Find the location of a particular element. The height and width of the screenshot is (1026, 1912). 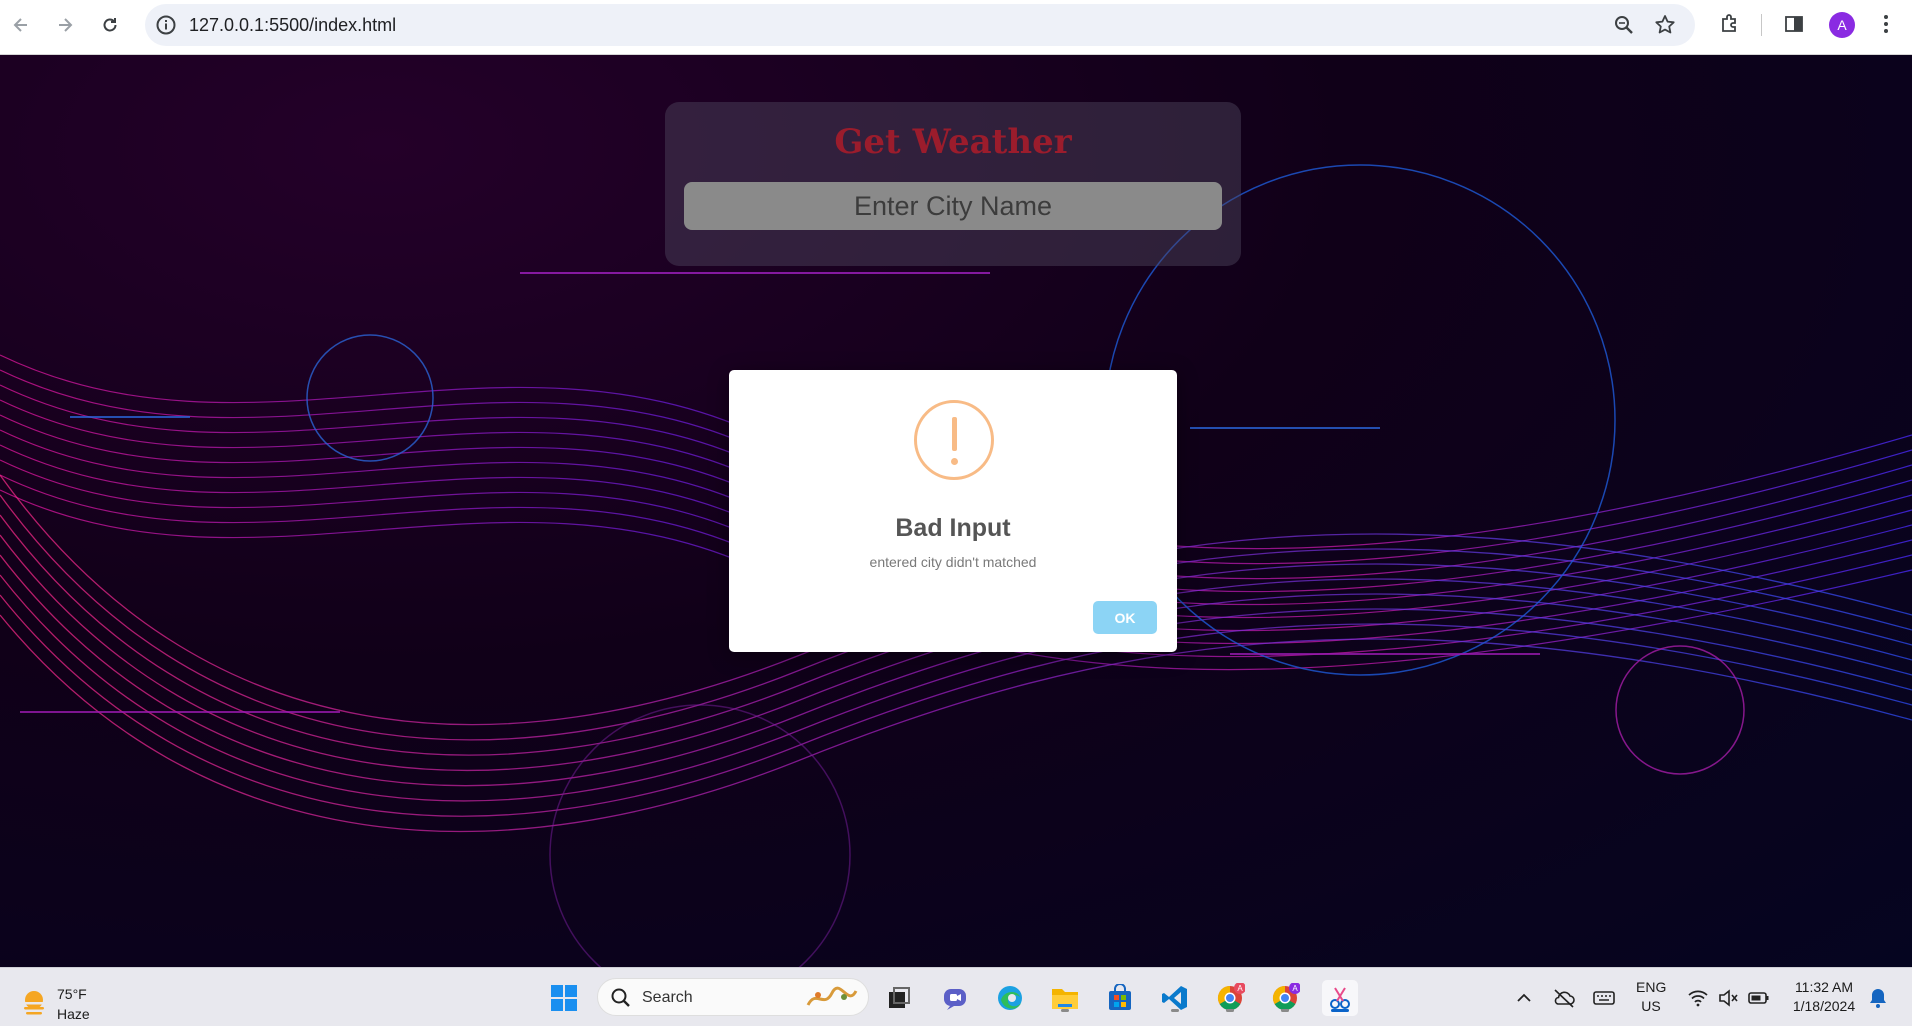

chevron-up-icon is located at coordinates (1524, 998).